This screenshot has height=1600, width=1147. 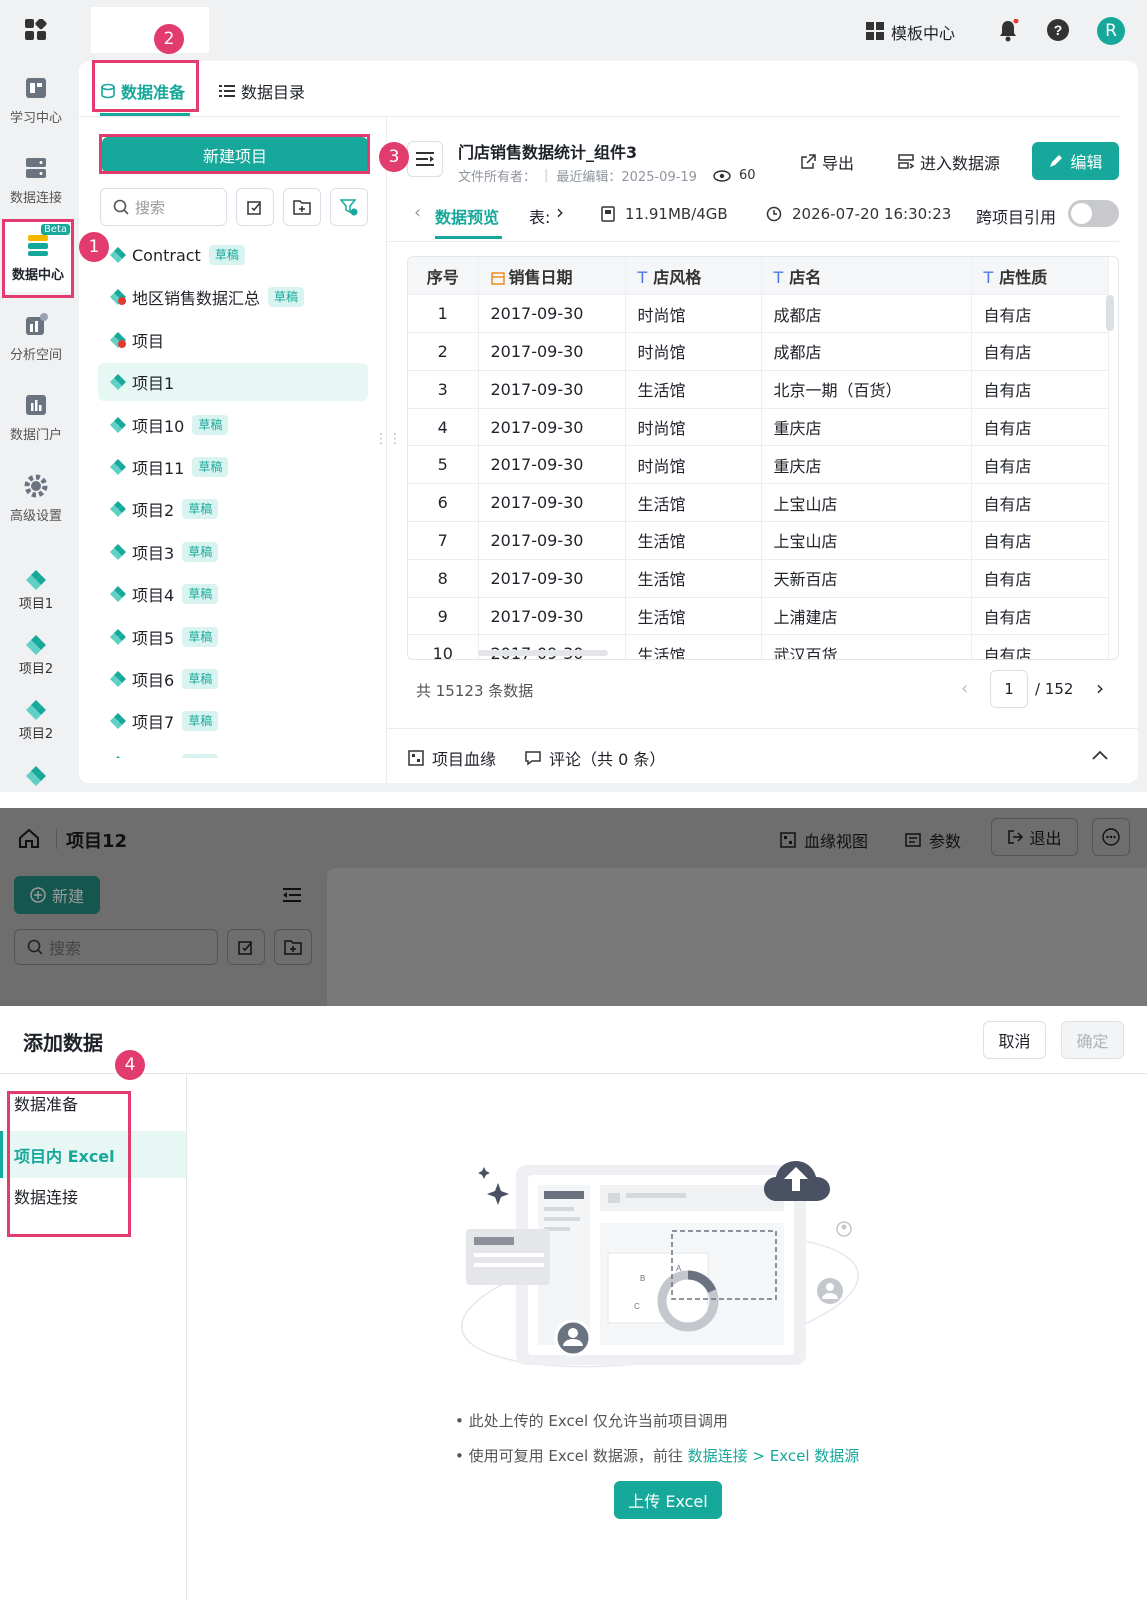 What do you see at coordinates (866, 503) in the screenshot?
I see `table-cell: 上宝山店` at bounding box center [866, 503].